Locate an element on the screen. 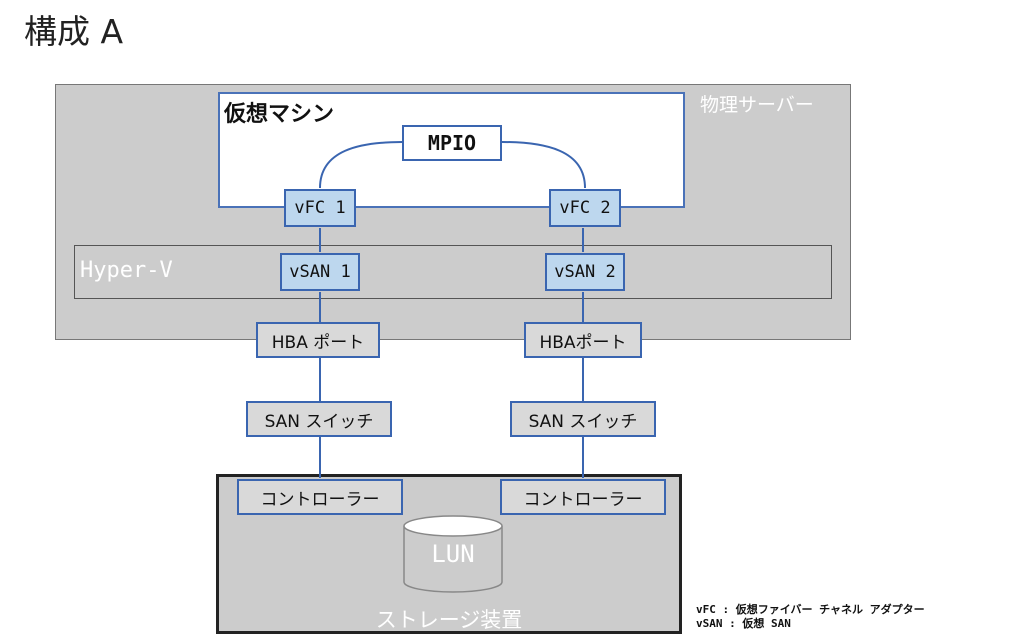 This screenshot has height=640, width=1024. controller-1: コントローラー is located at coordinates (320, 497).